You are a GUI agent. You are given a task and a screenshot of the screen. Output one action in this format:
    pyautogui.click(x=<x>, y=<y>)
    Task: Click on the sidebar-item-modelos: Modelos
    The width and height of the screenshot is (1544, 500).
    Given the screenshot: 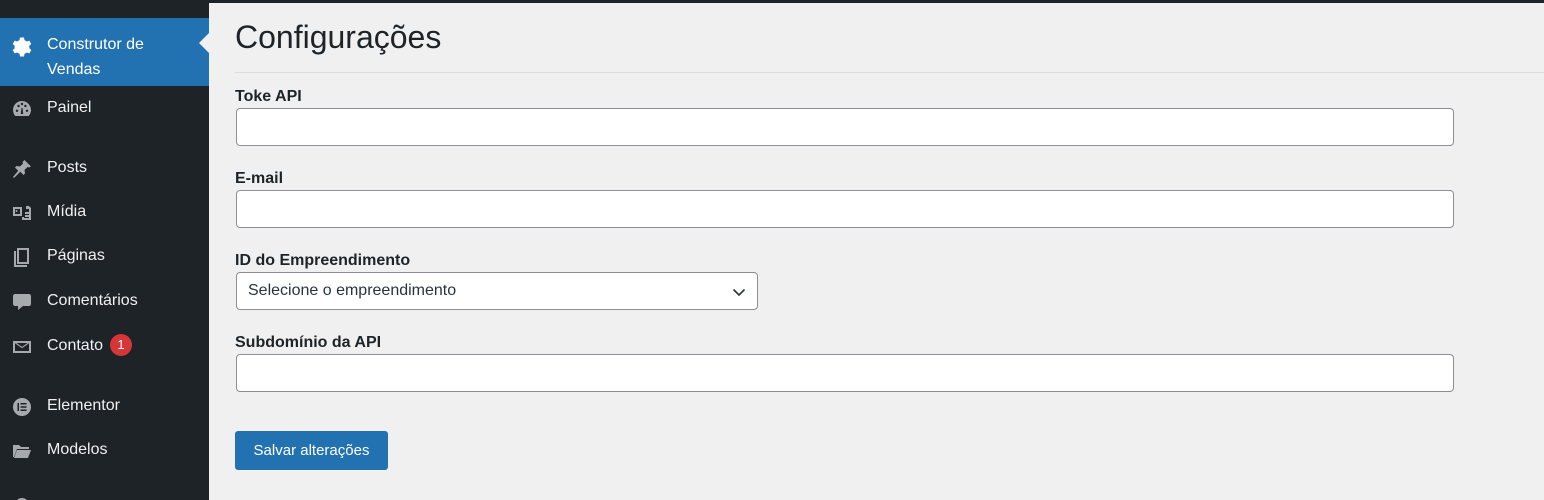 What is the action you would take?
    pyautogui.click(x=104, y=451)
    